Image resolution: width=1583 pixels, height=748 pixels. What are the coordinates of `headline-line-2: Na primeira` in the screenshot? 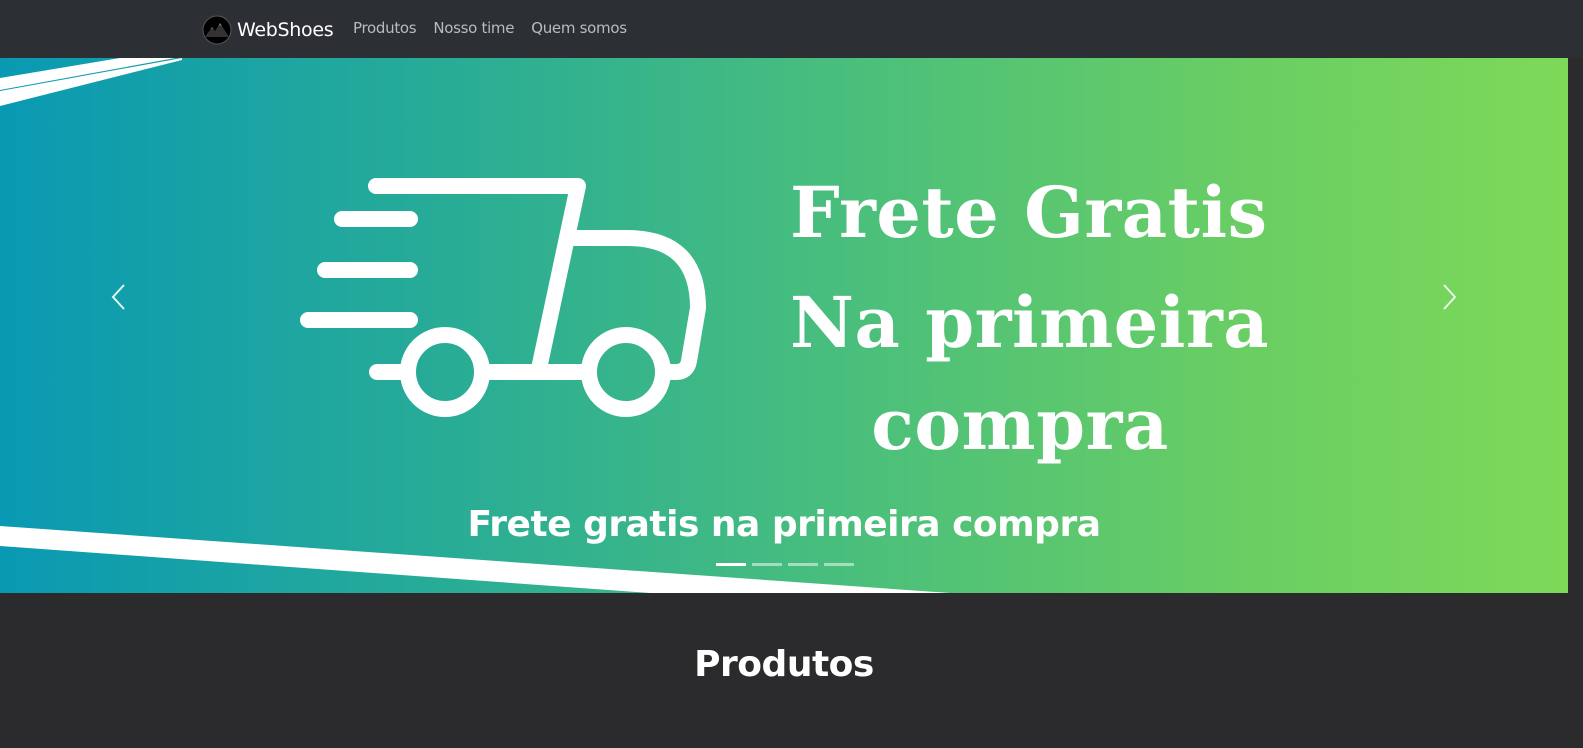 It's located at (1030, 322).